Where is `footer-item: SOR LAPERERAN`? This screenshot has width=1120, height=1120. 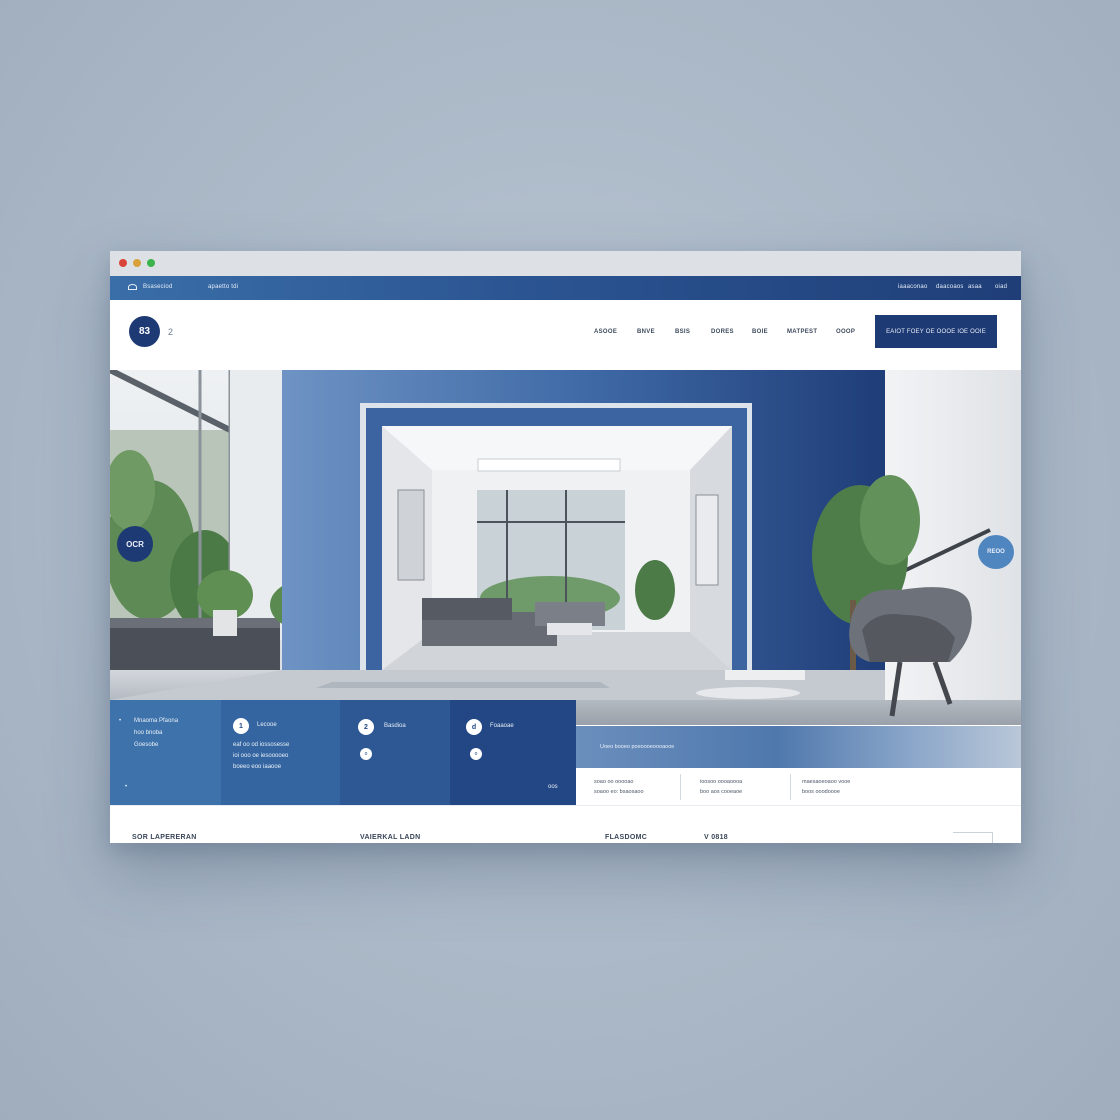 footer-item: SOR LAPERERAN is located at coordinates (164, 837).